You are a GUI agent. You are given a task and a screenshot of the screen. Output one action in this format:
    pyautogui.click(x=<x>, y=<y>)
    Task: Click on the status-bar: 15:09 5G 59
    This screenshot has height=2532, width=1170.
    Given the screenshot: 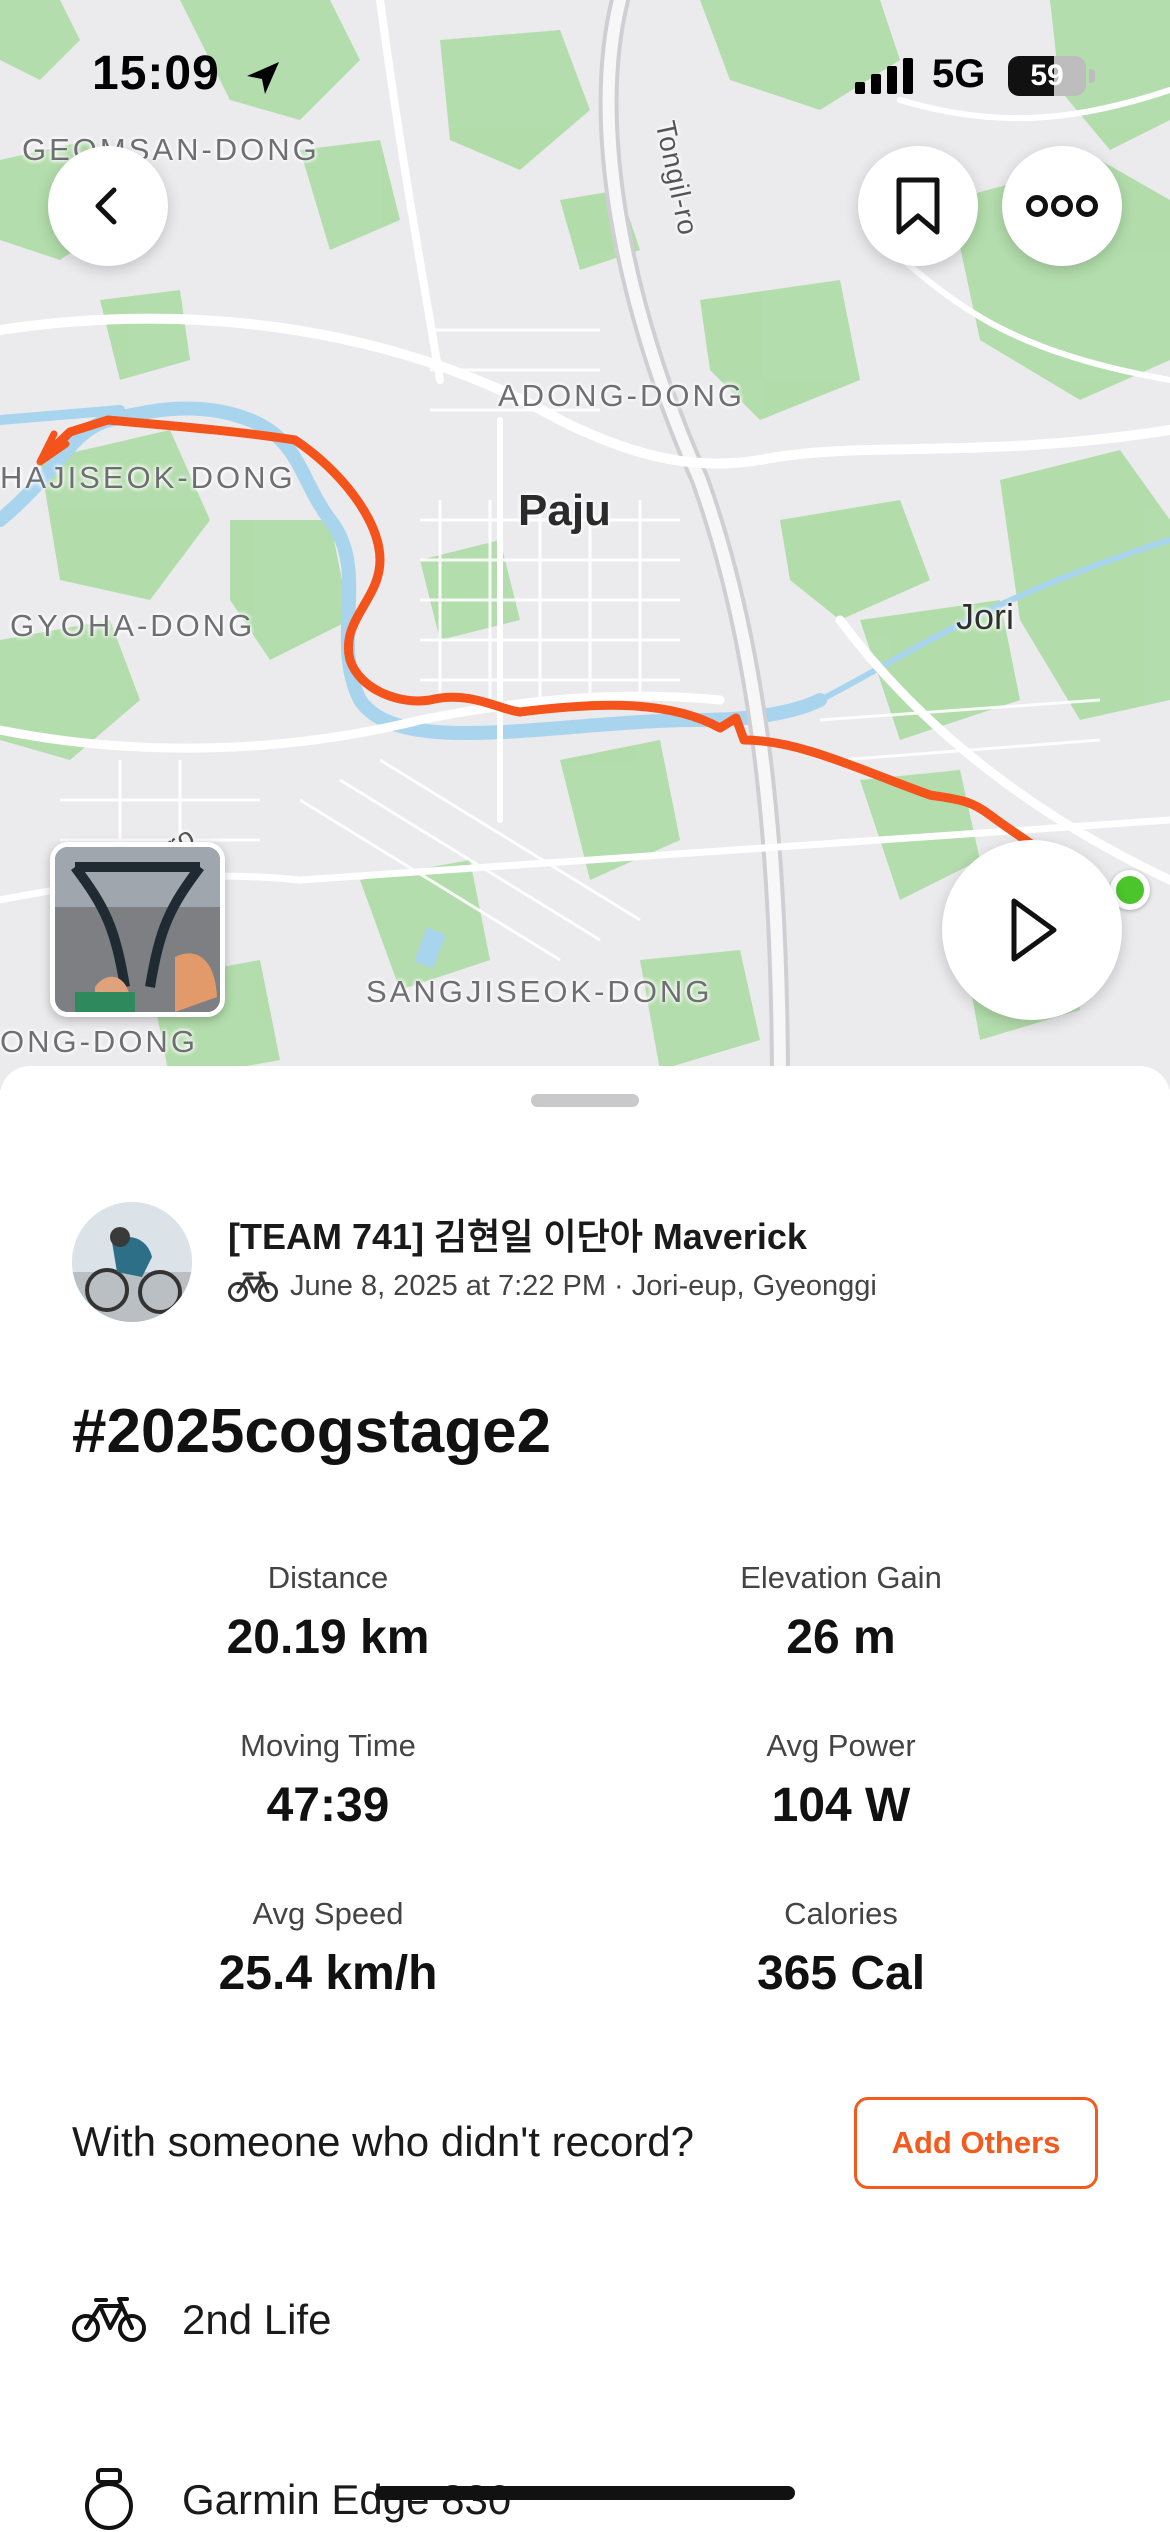 What is the action you would take?
    pyautogui.click(x=585, y=75)
    